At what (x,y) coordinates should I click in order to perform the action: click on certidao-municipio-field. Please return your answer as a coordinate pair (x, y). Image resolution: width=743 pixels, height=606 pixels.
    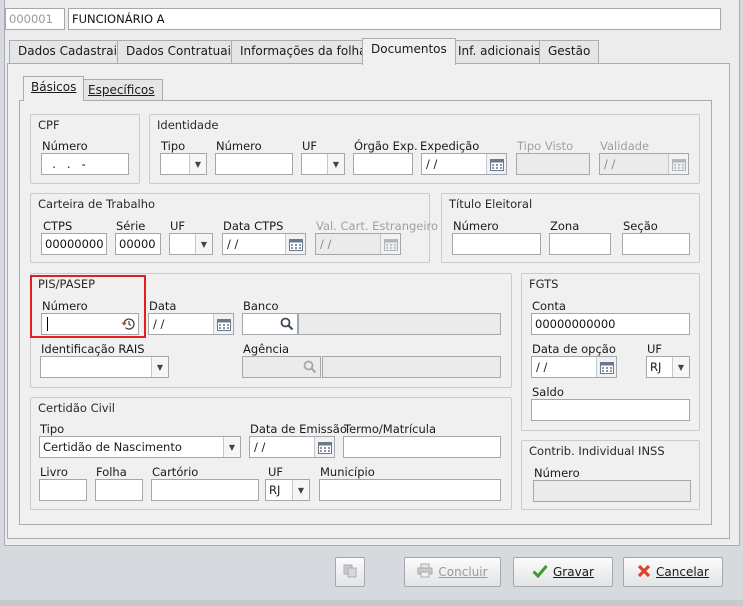
    Looking at the image, I should click on (410, 490).